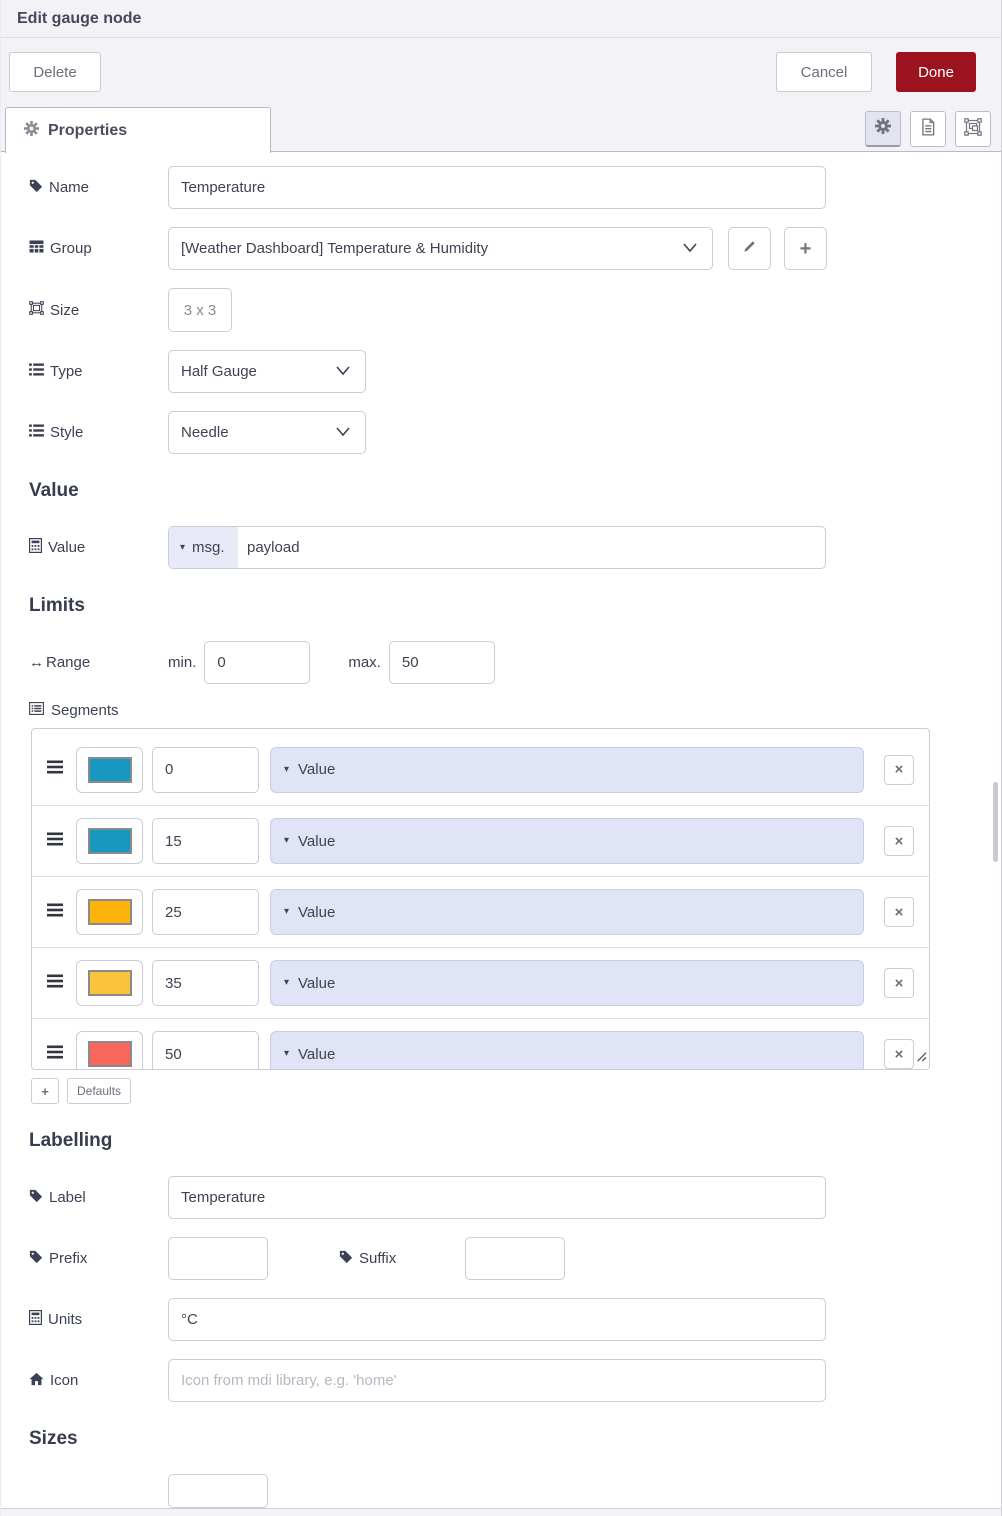 This screenshot has width=1002, height=1516. I want to click on properties-gear-tab-button, so click(883, 129).